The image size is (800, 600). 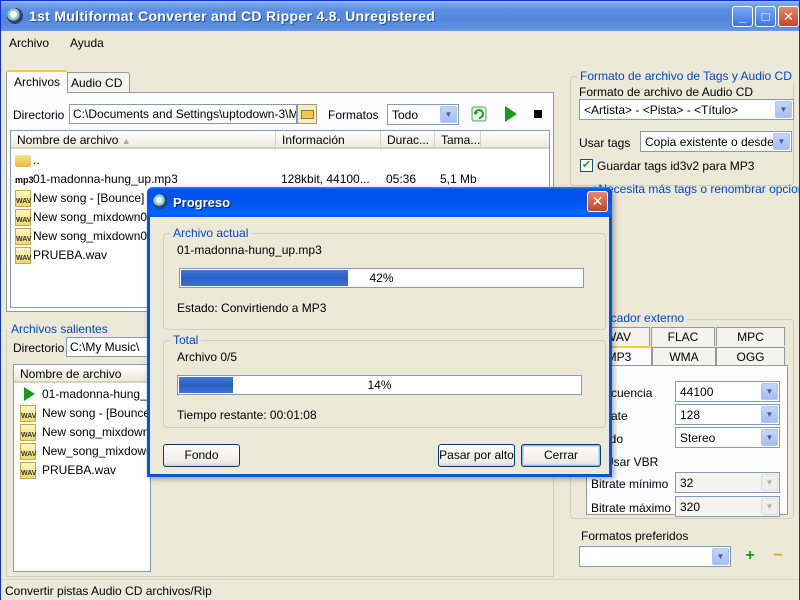 I want to click on max-bitrate-select: 320 ▼, so click(x=727, y=506).